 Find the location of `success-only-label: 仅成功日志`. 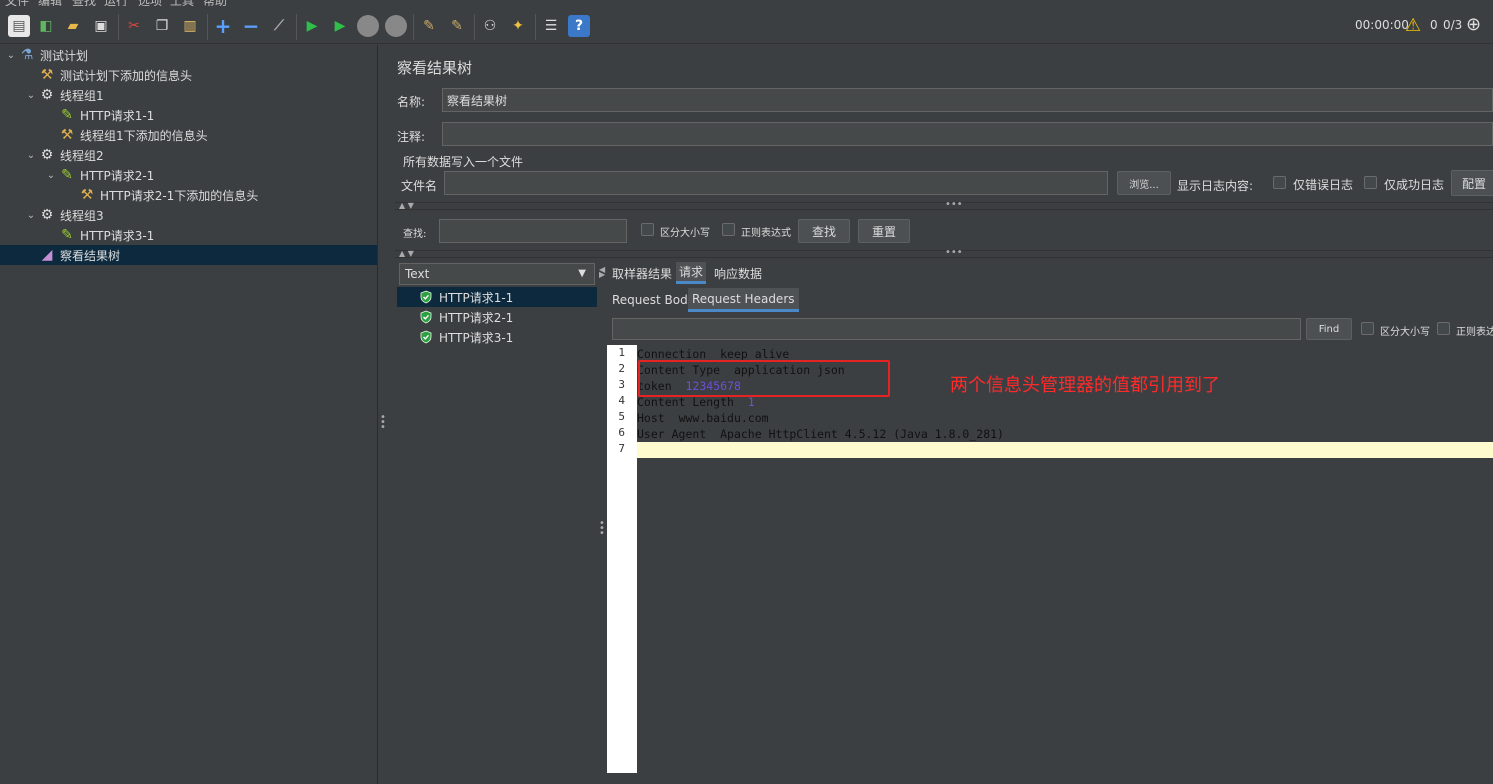

success-only-label: 仅成功日志 is located at coordinates (1414, 185).